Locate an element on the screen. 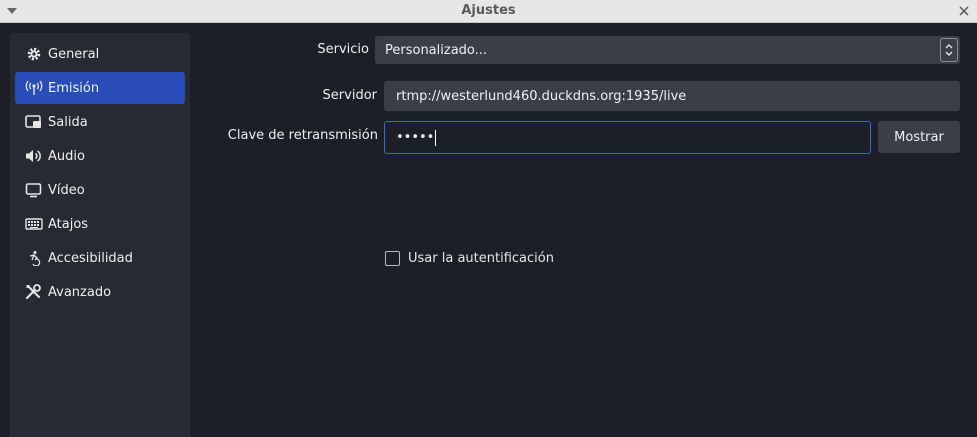 Image resolution: width=977 pixels, height=437 pixels. broadcast-icon is located at coordinates (34, 88).